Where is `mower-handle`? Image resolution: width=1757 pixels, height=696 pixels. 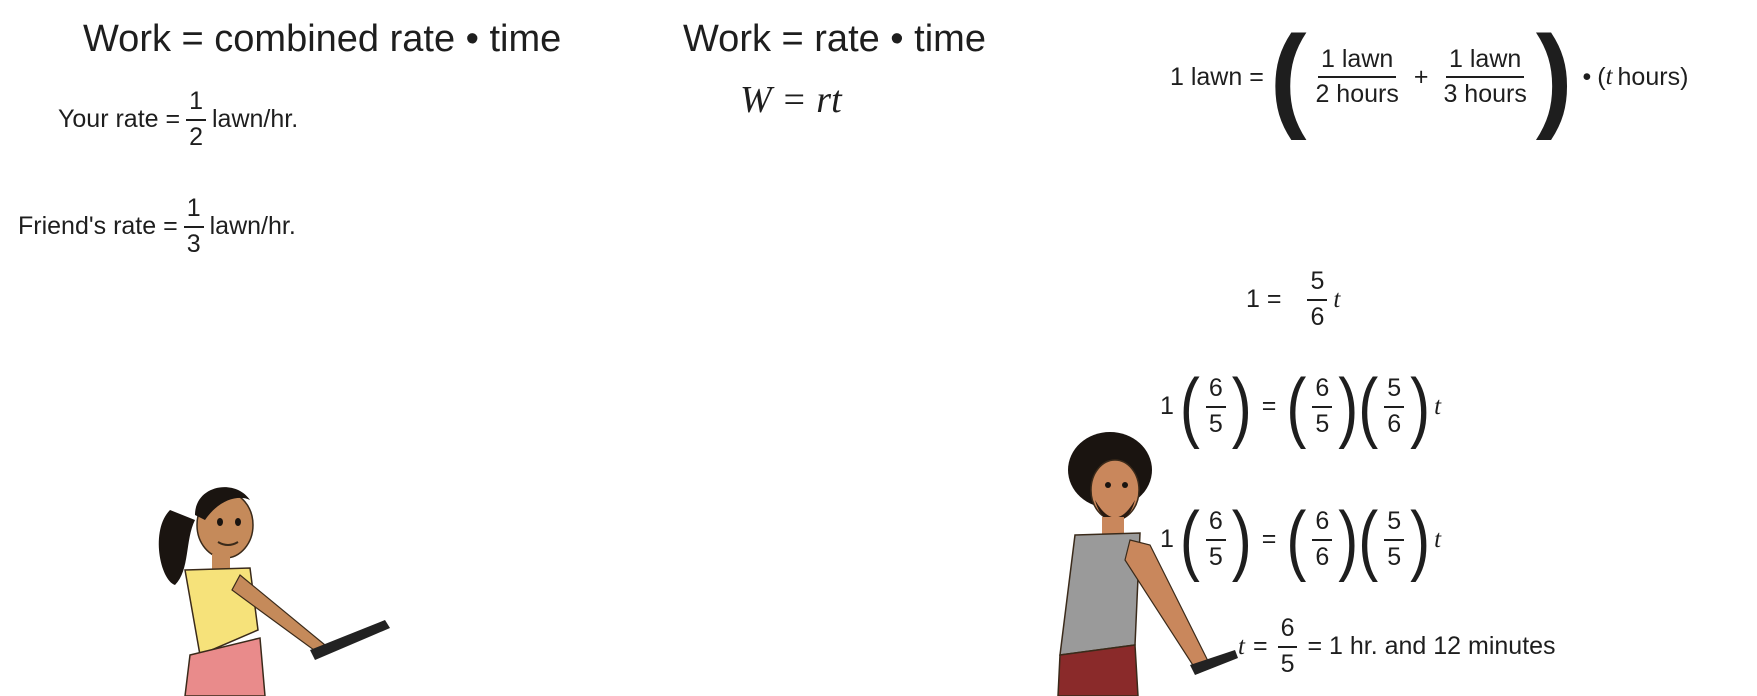 mower-handle is located at coordinates (350, 640).